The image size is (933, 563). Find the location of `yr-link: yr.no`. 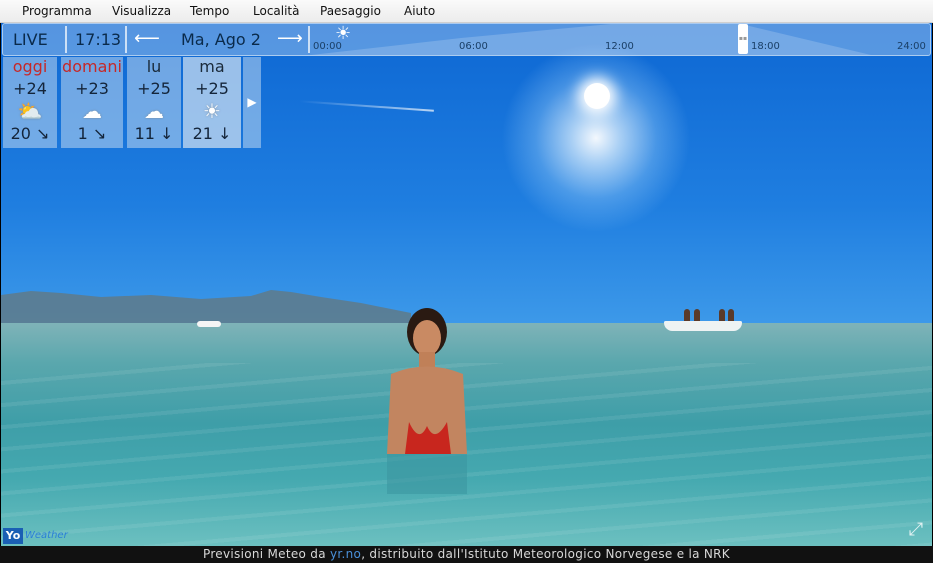

yr-link: yr.no is located at coordinates (345, 554).